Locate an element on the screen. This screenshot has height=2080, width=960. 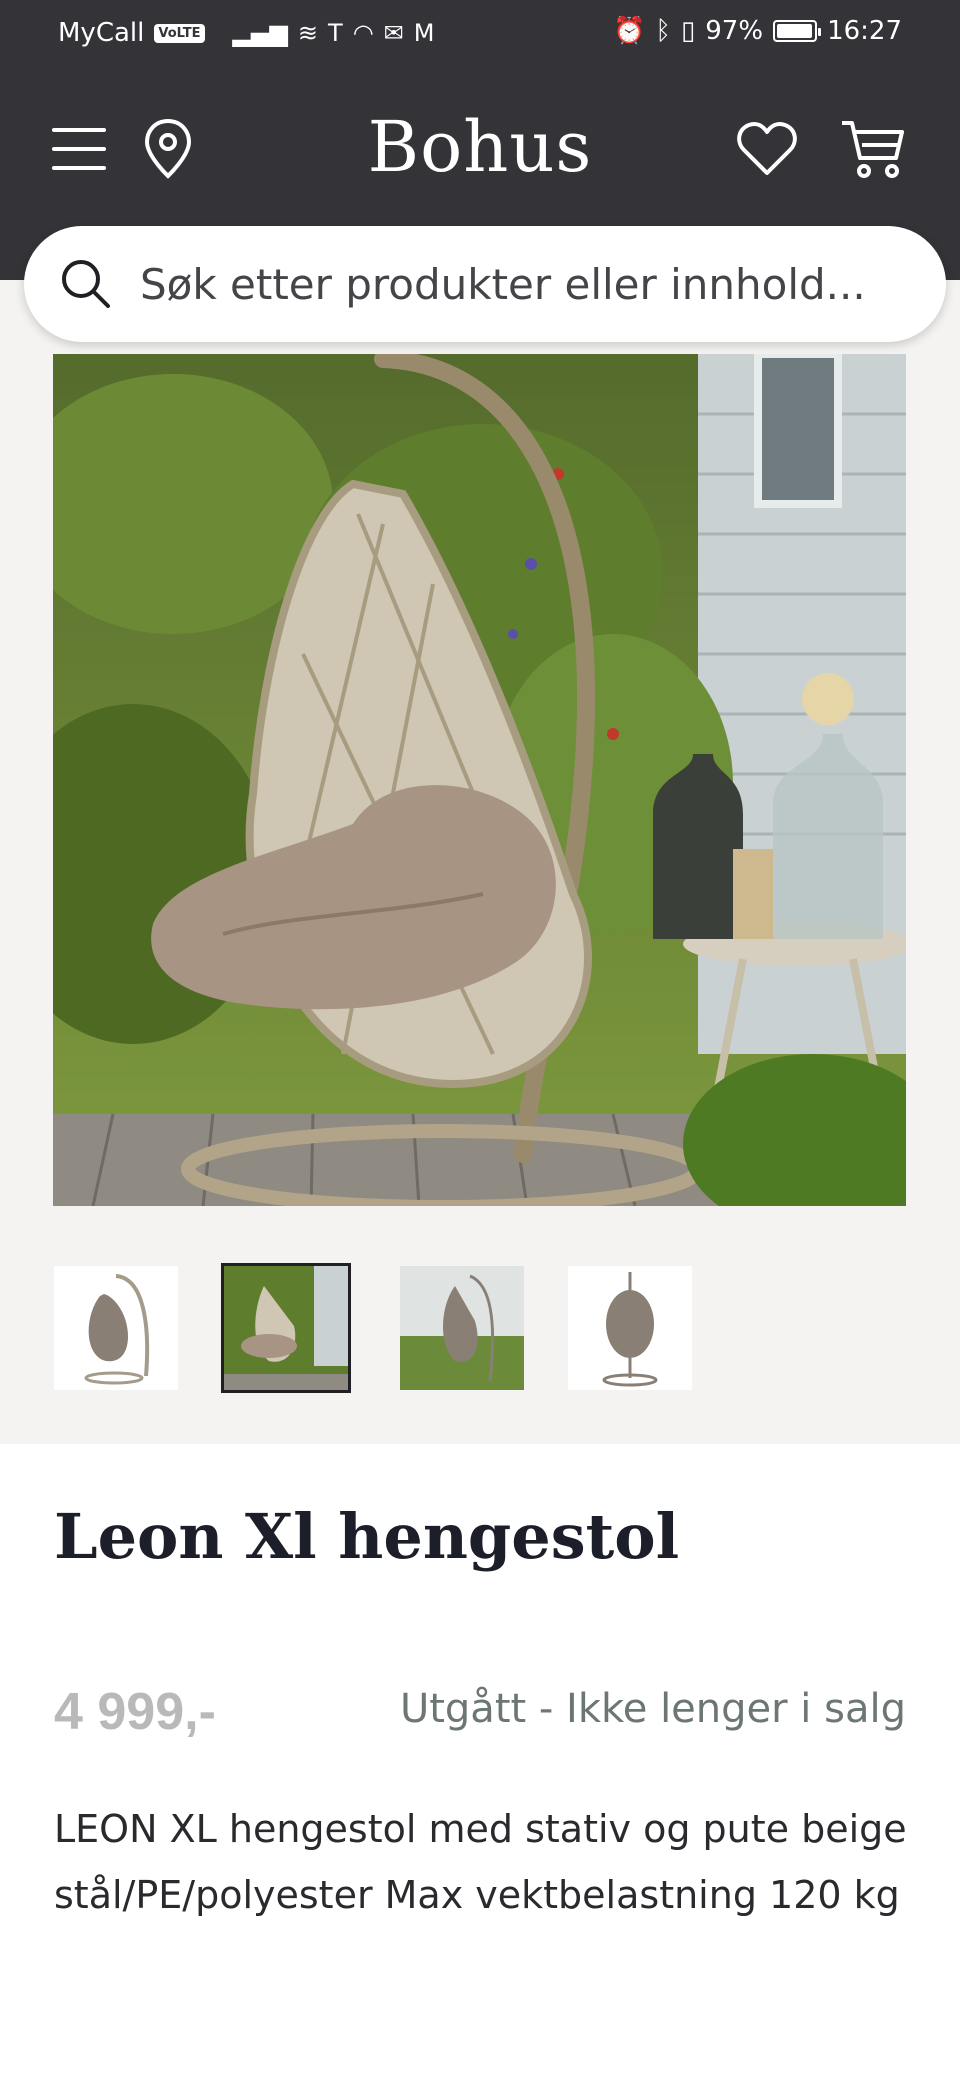
status-bar-right: ⏰ ᛒ ▯ 97% 16:27 is located at coordinates (757, 31).